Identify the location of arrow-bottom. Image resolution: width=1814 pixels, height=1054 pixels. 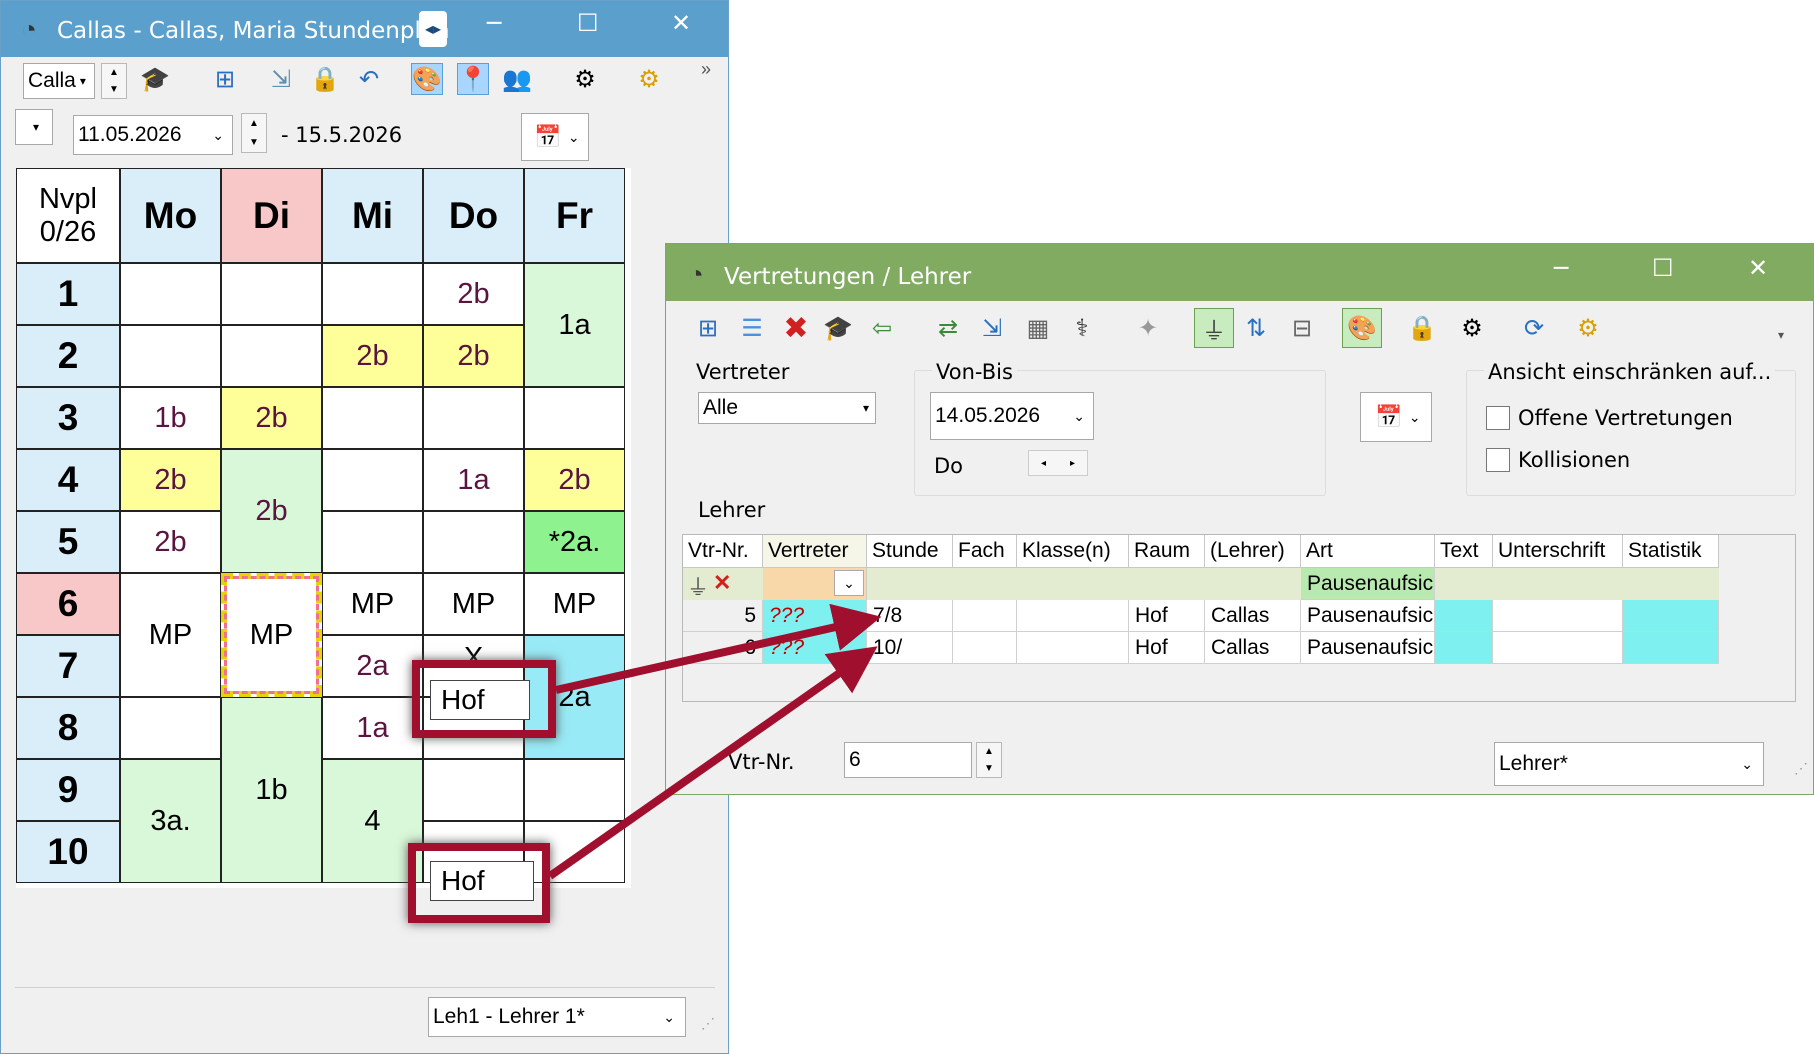
(712, 763).